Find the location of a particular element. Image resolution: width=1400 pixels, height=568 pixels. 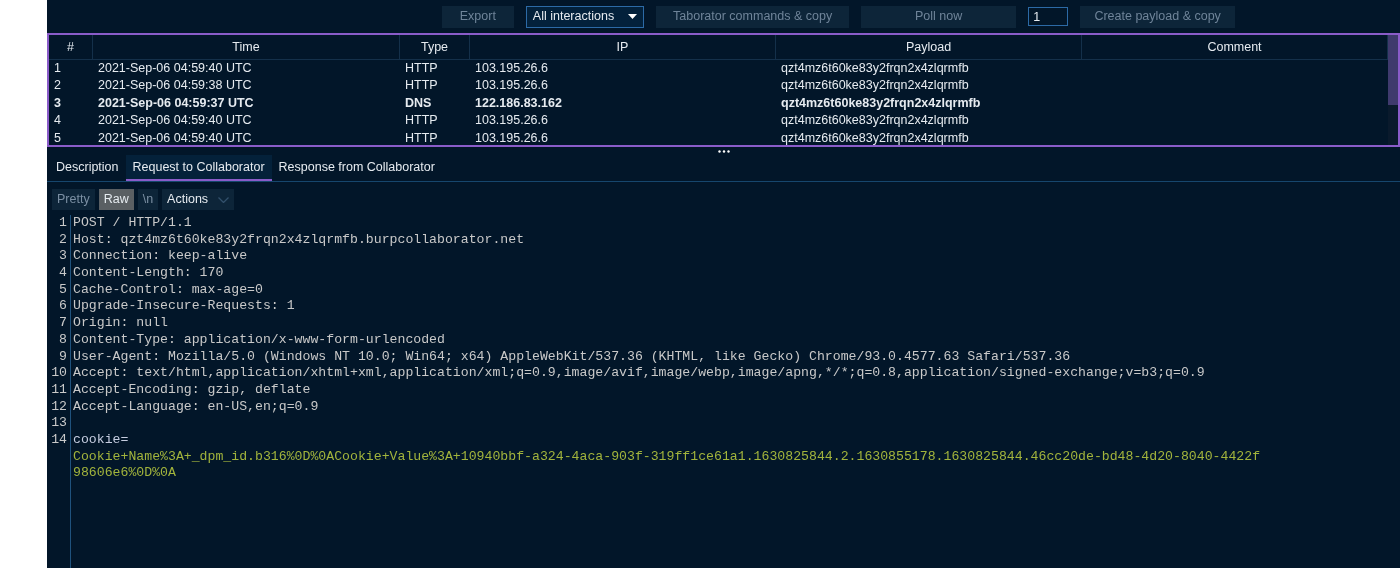

chevron-icon is located at coordinates (224, 199).